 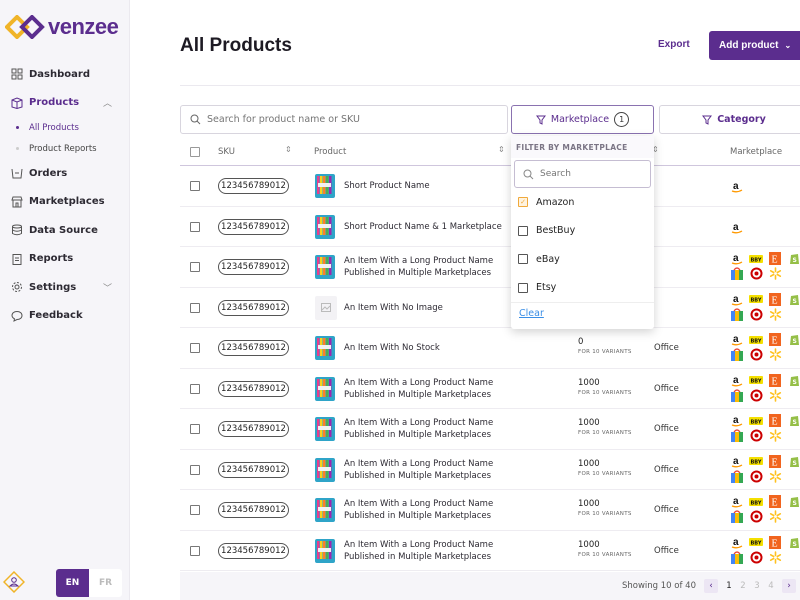 I want to click on language-fr-button: FR, so click(x=105, y=583).